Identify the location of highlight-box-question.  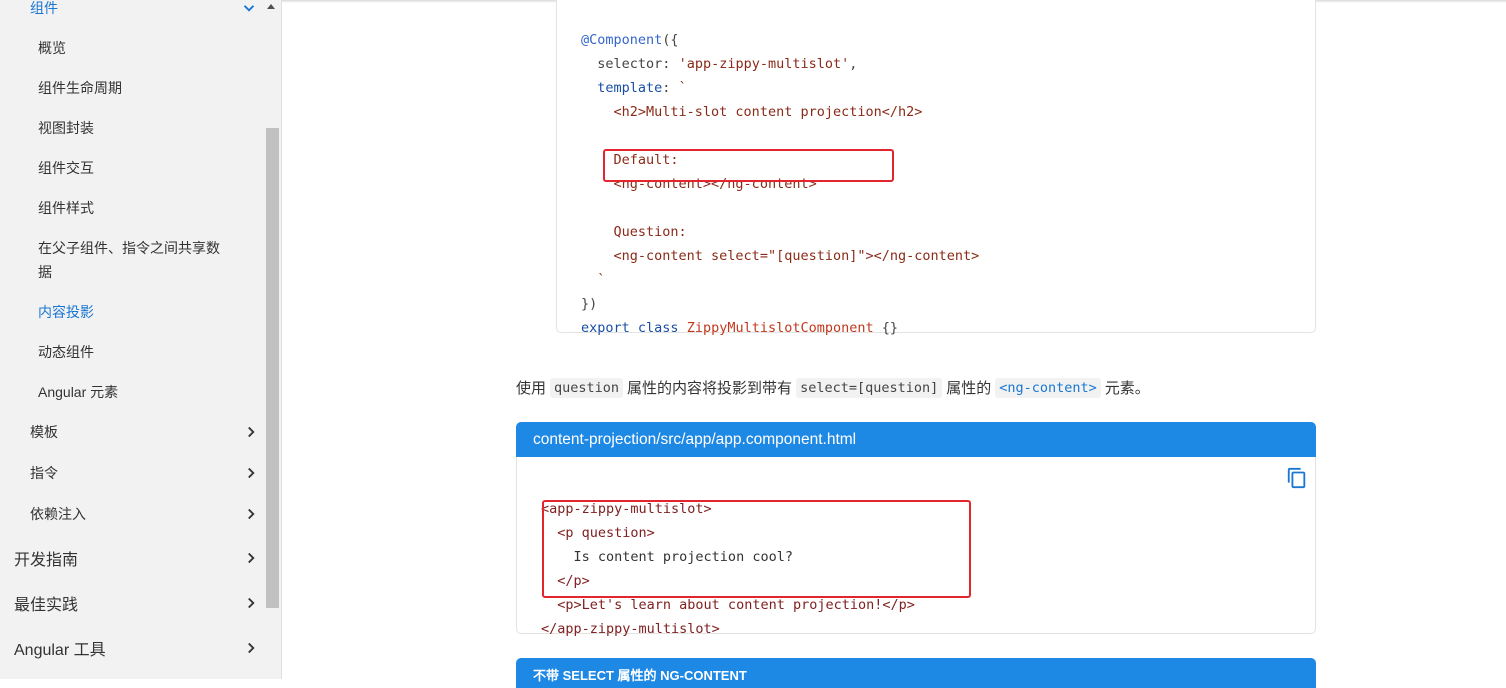
(756, 549).